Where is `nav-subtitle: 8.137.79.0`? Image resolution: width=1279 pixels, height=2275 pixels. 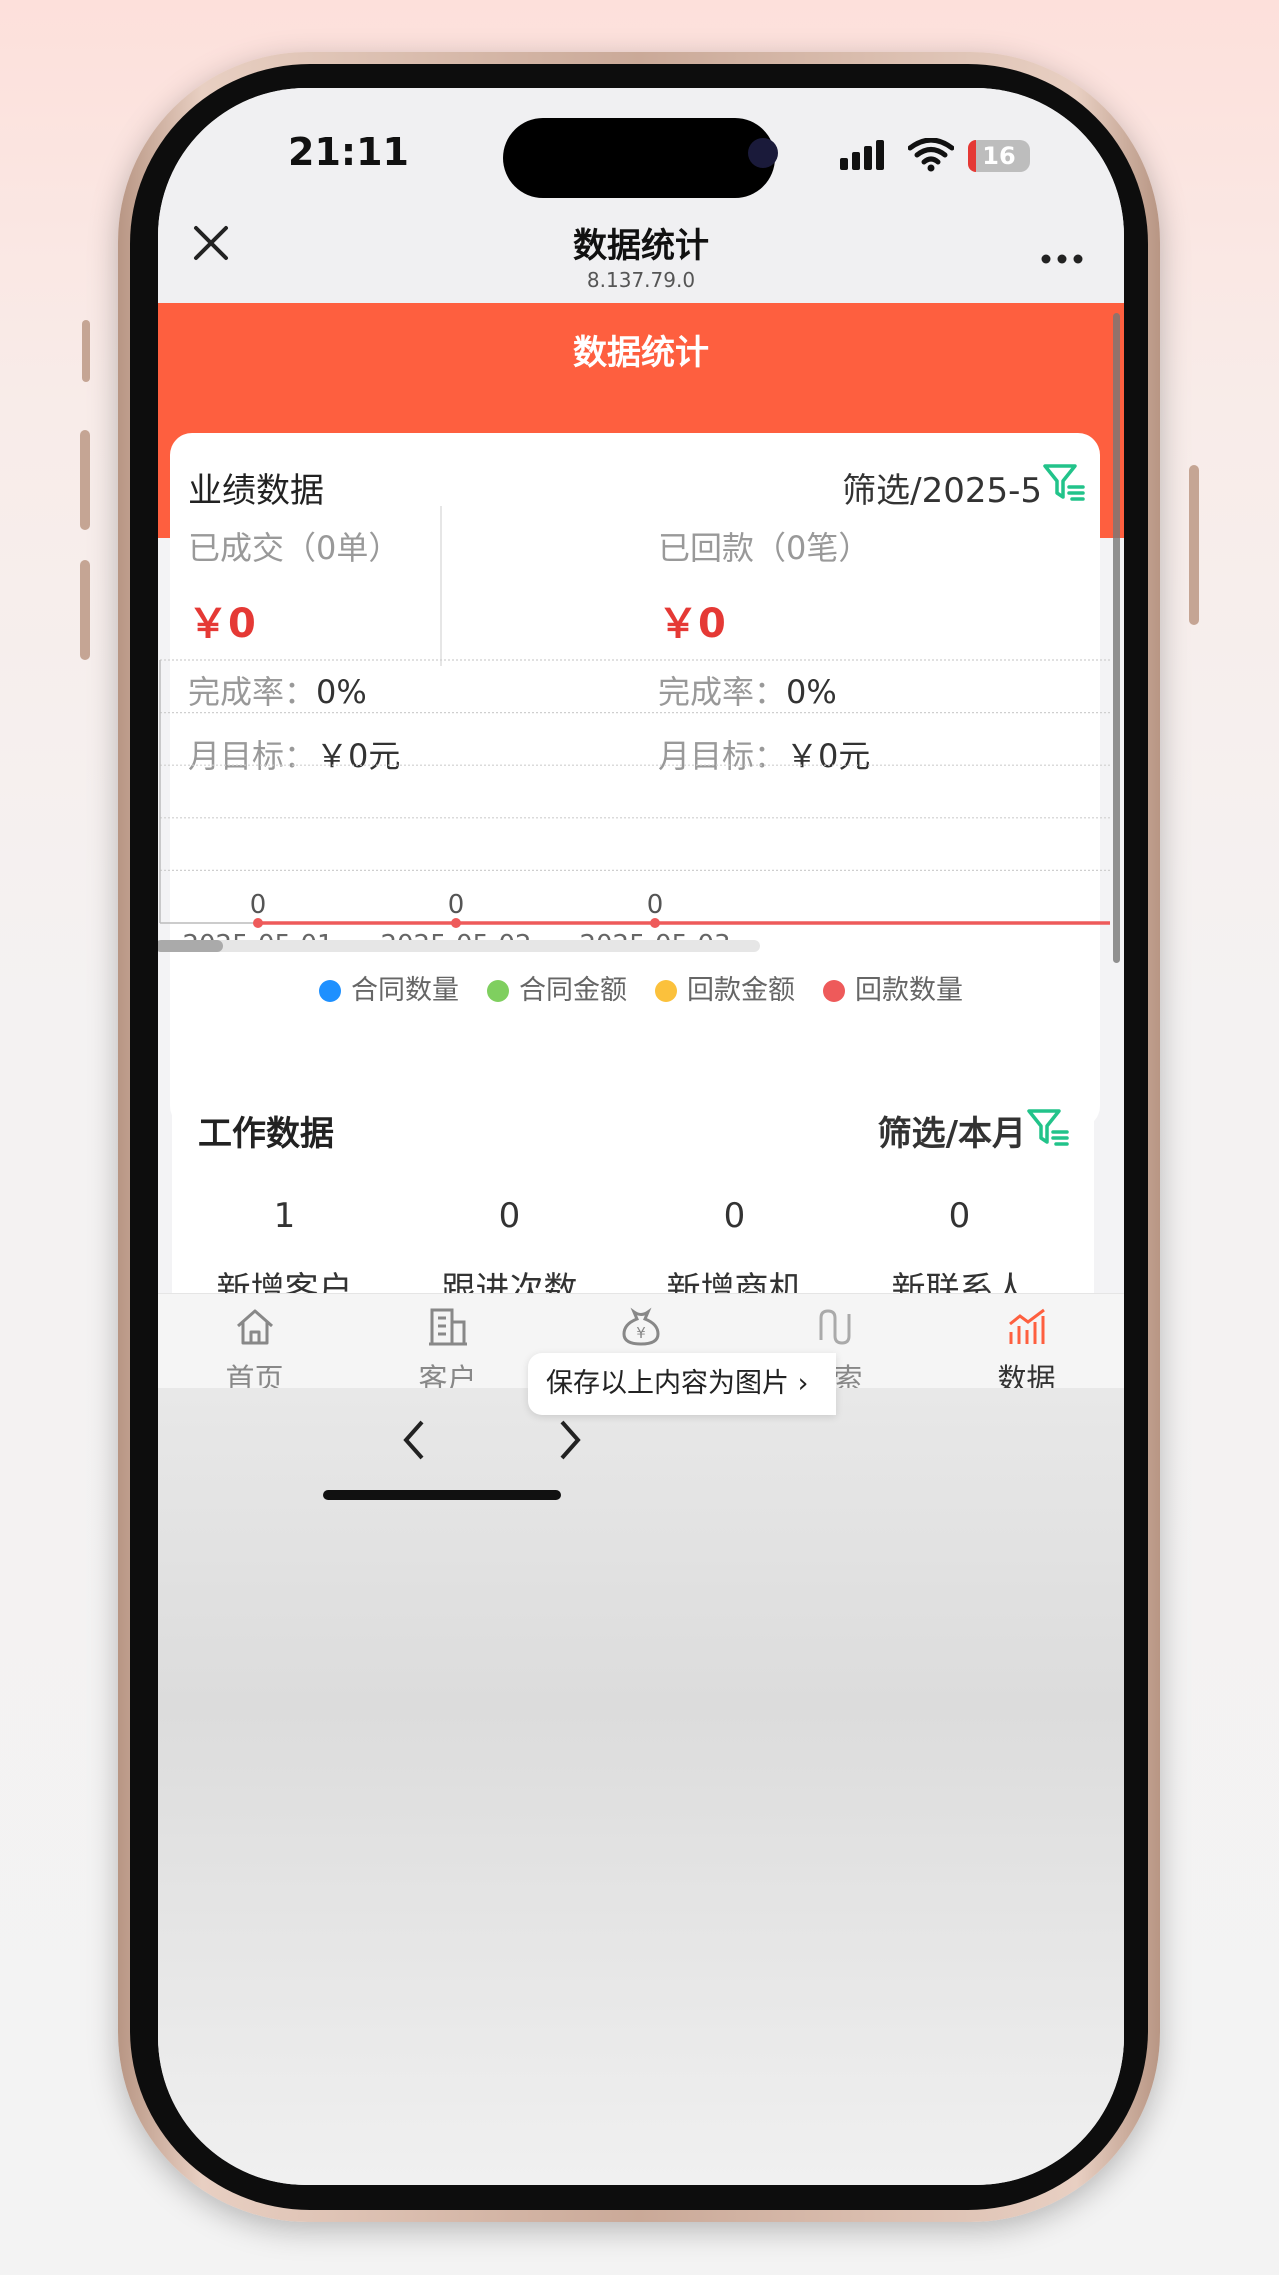 nav-subtitle: 8.137.79.0 is located at coordinates (641, 280).